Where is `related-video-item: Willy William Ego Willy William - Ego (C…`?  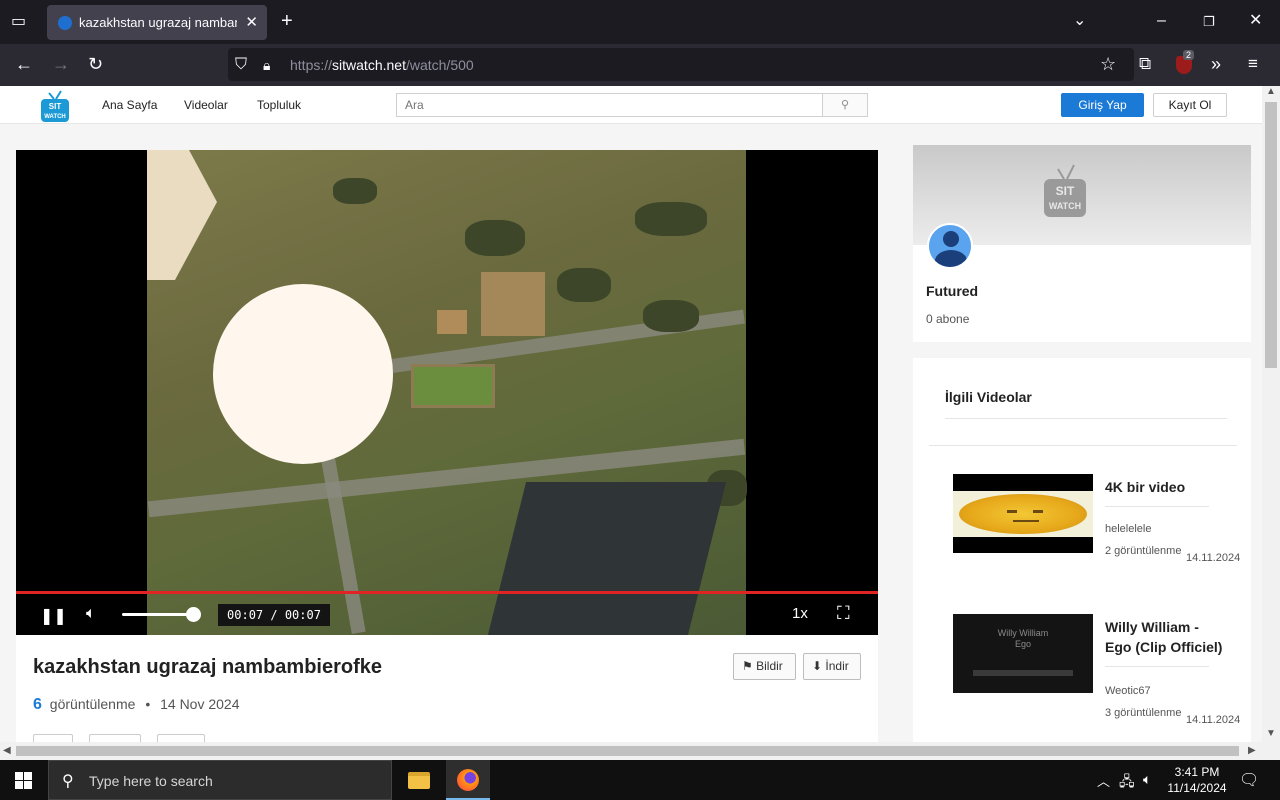 related-video-item: Willy William Ego Willy William - Ego (C… is located at coordinates (1102, 674).